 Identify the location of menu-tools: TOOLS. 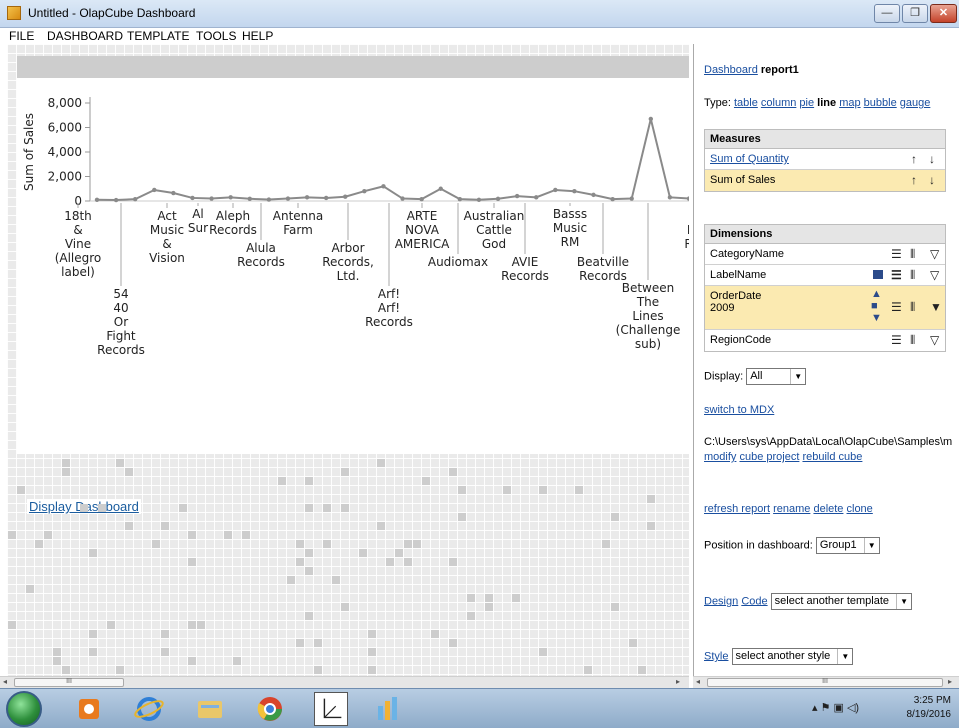
(216, 36).